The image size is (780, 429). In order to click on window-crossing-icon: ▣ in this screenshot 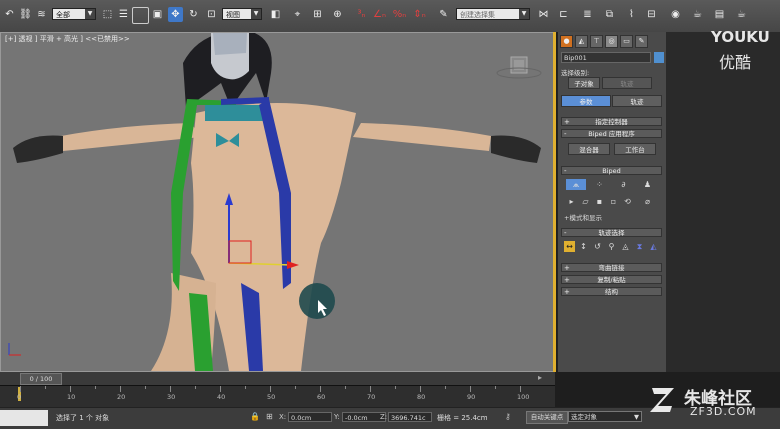, I will do `click(157, 14)`.